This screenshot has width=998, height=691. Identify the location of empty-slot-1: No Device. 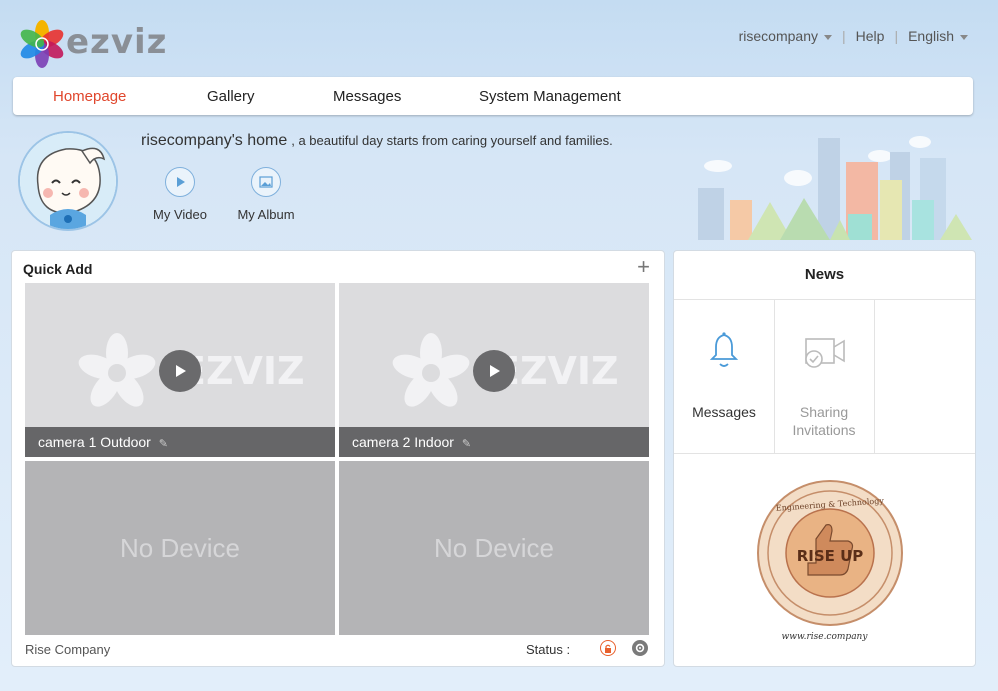
(180, 548).